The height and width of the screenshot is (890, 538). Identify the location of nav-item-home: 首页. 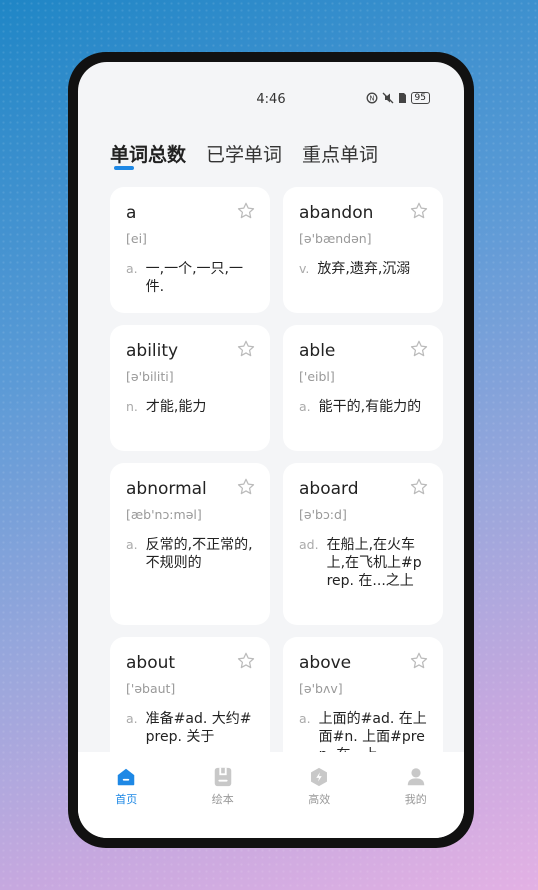
(126, 802).